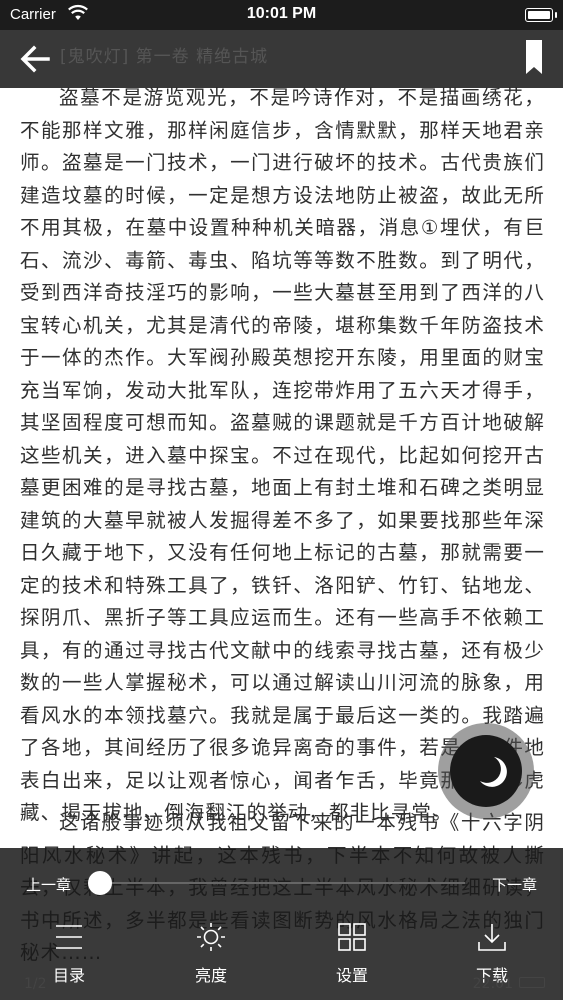 This screenshot has width=563, height=1000. What do you see at coordinates (48, 884) in the screenshot?
I see `prev-chapter-button: 上一章` at bounding box center [48, 884].